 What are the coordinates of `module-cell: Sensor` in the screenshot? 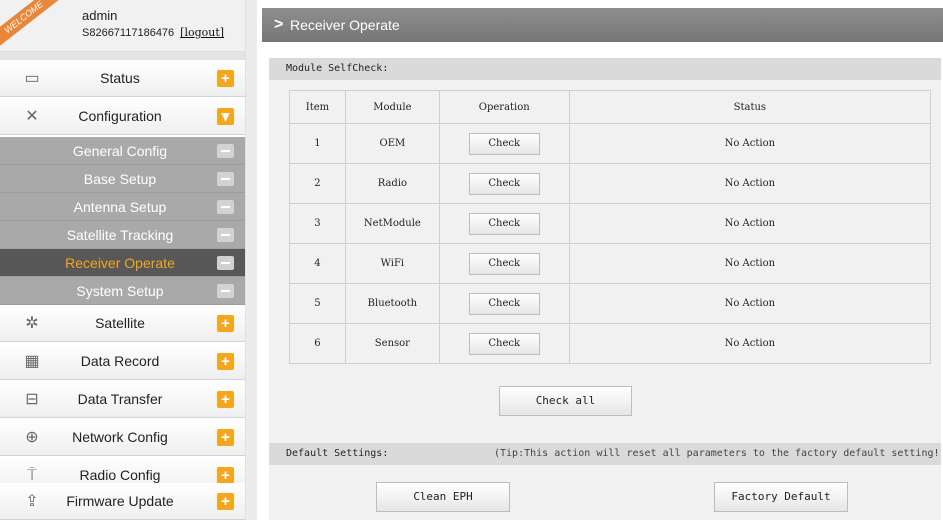 It's located at (392, 343).